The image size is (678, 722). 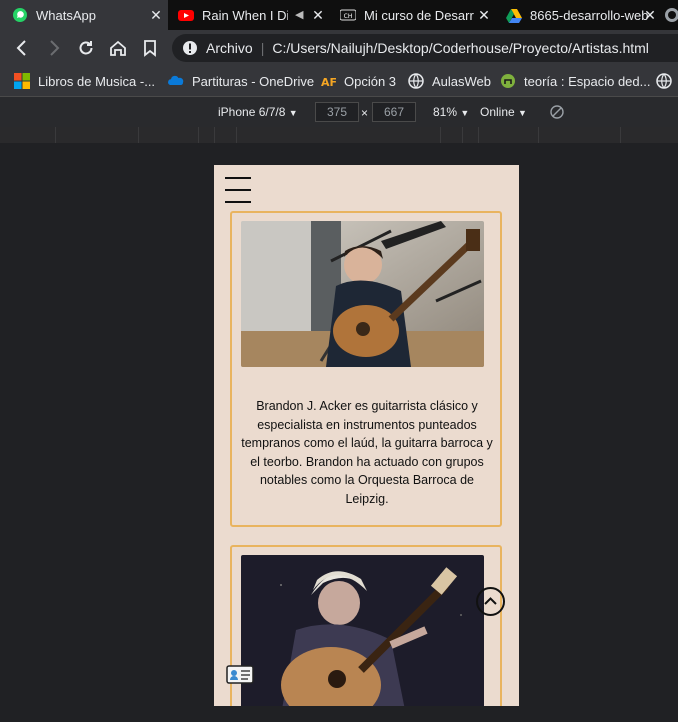 I want to click on zoom-value: 81%, so click(x=445, y=112).